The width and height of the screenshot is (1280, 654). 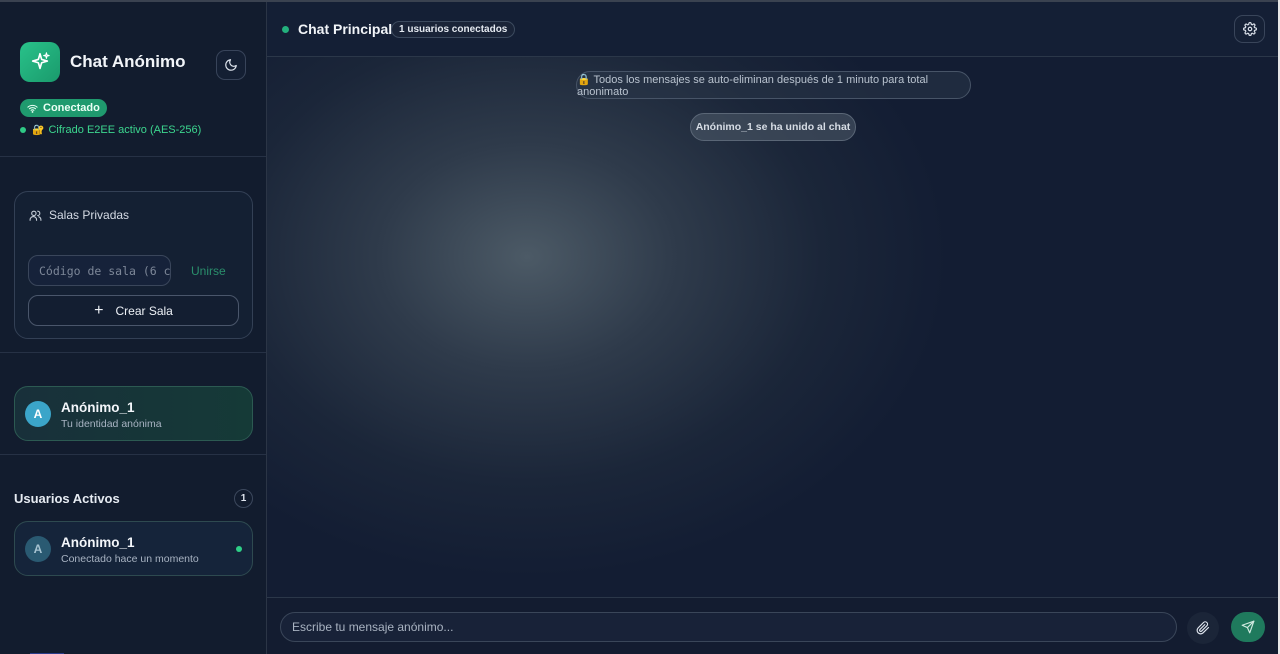 I want to click on moon-icon, so click(x=231, y=65).